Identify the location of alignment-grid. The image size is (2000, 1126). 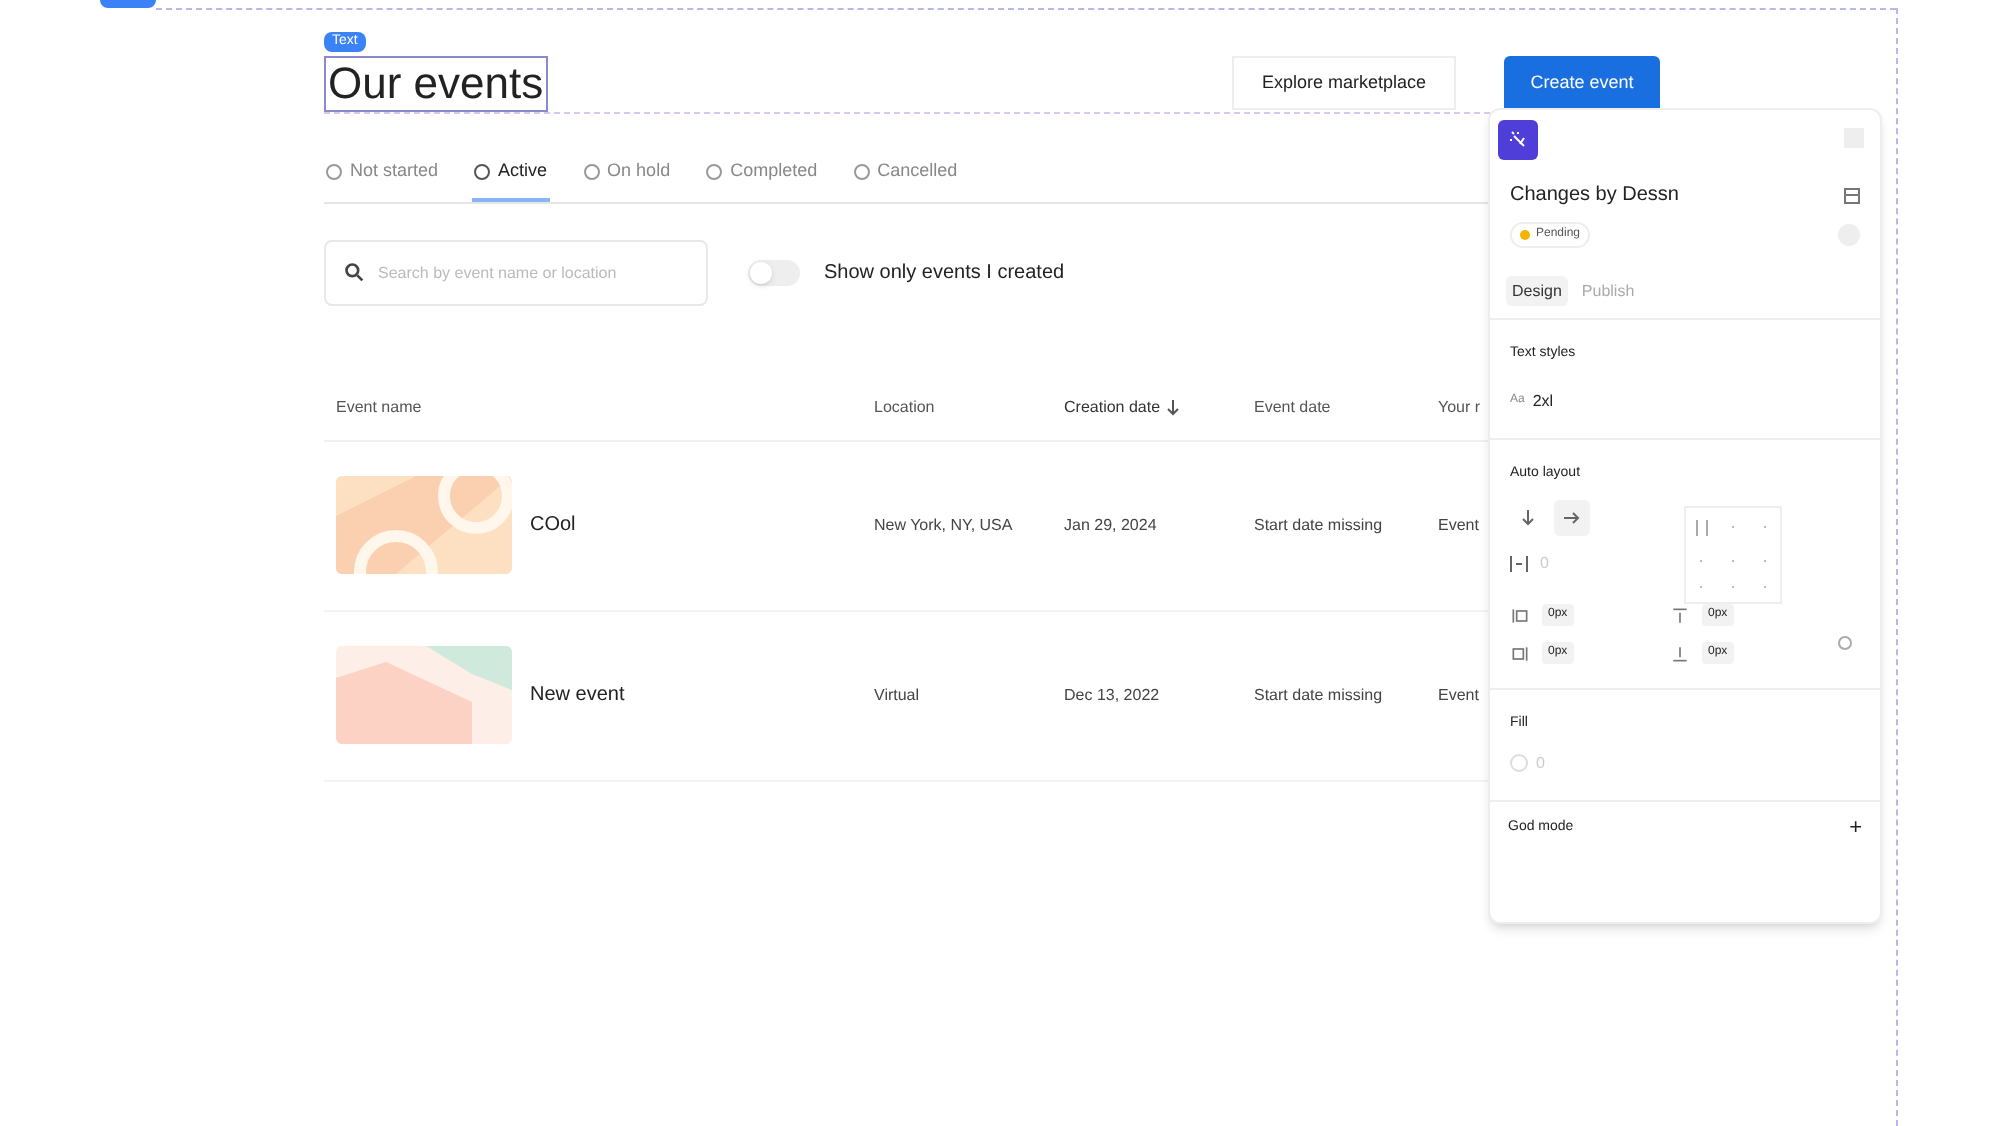
(1733, 554).